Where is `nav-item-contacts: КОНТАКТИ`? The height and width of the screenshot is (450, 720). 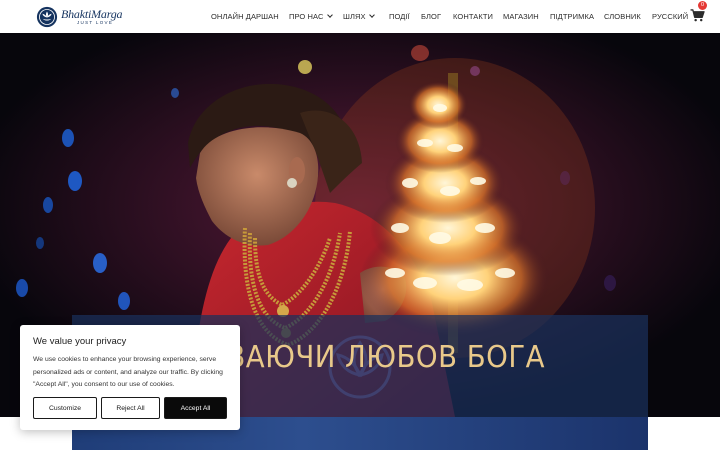 nav-item-contacts: КОНТАКТИ is located at coordinates (473, 16).